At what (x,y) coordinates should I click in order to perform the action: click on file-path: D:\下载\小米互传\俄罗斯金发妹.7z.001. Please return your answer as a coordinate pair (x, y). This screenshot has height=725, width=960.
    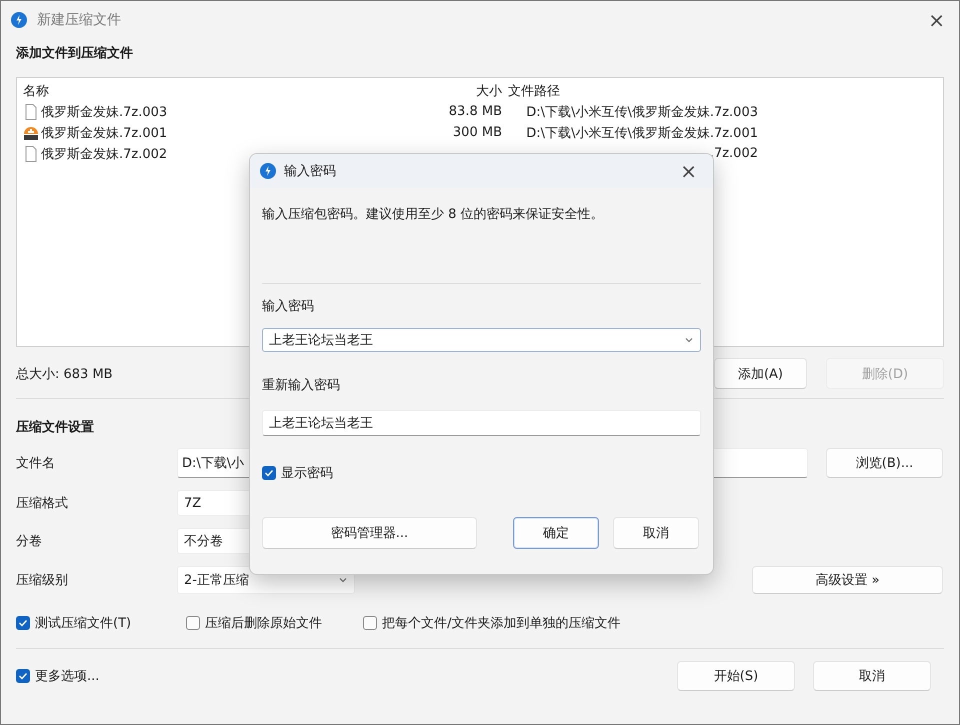
    Looking at the image, I should click on (641, 133).